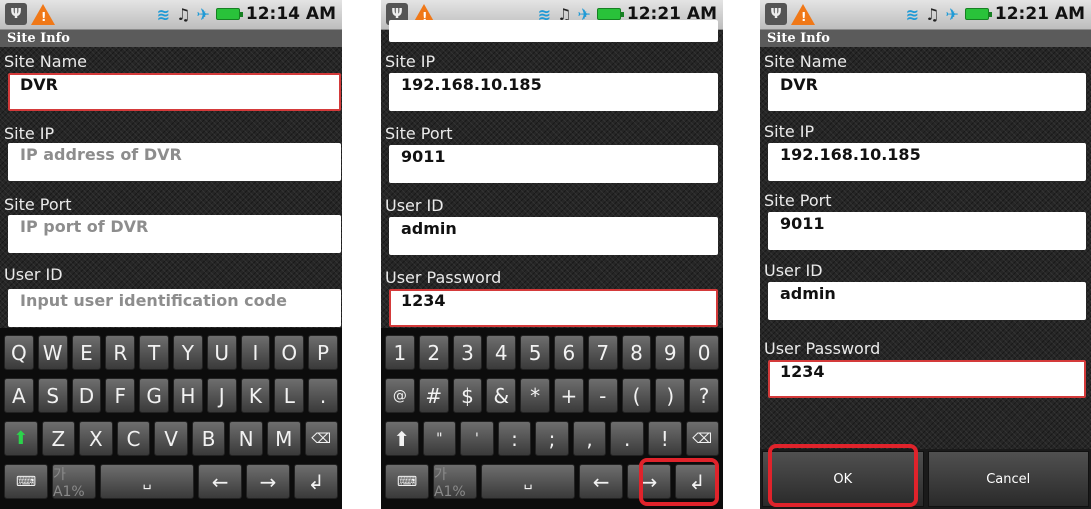 This screenshot has height=509, width=1091. I want to click on battery-icon, so click(610, 14).